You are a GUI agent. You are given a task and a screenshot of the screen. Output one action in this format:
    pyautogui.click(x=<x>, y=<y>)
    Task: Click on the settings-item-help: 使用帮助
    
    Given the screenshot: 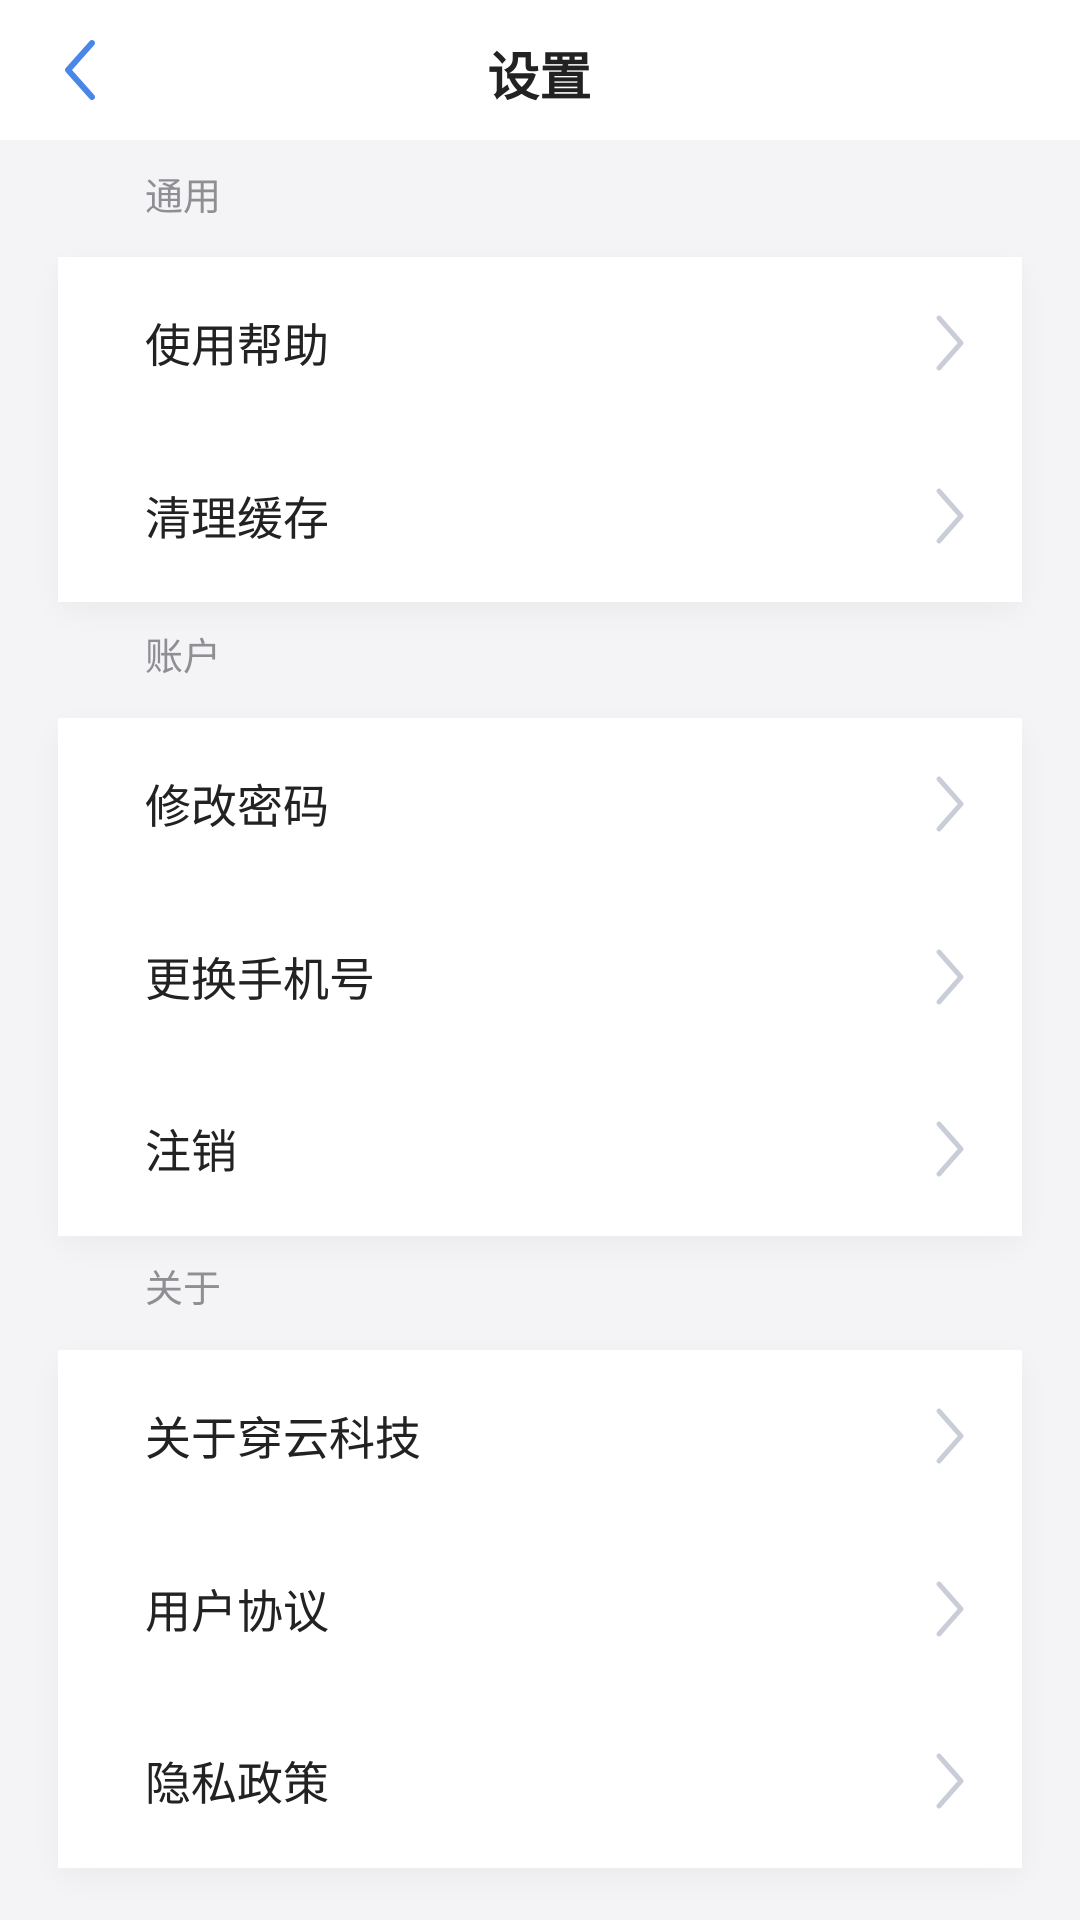 What is the action you would take?
    pyautogui.click(x=540, y=343)
    